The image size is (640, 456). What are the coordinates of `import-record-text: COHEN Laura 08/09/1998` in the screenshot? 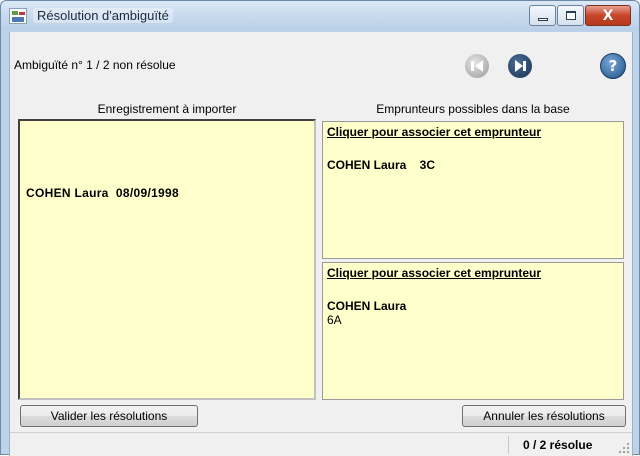 It's located at (102, 193).